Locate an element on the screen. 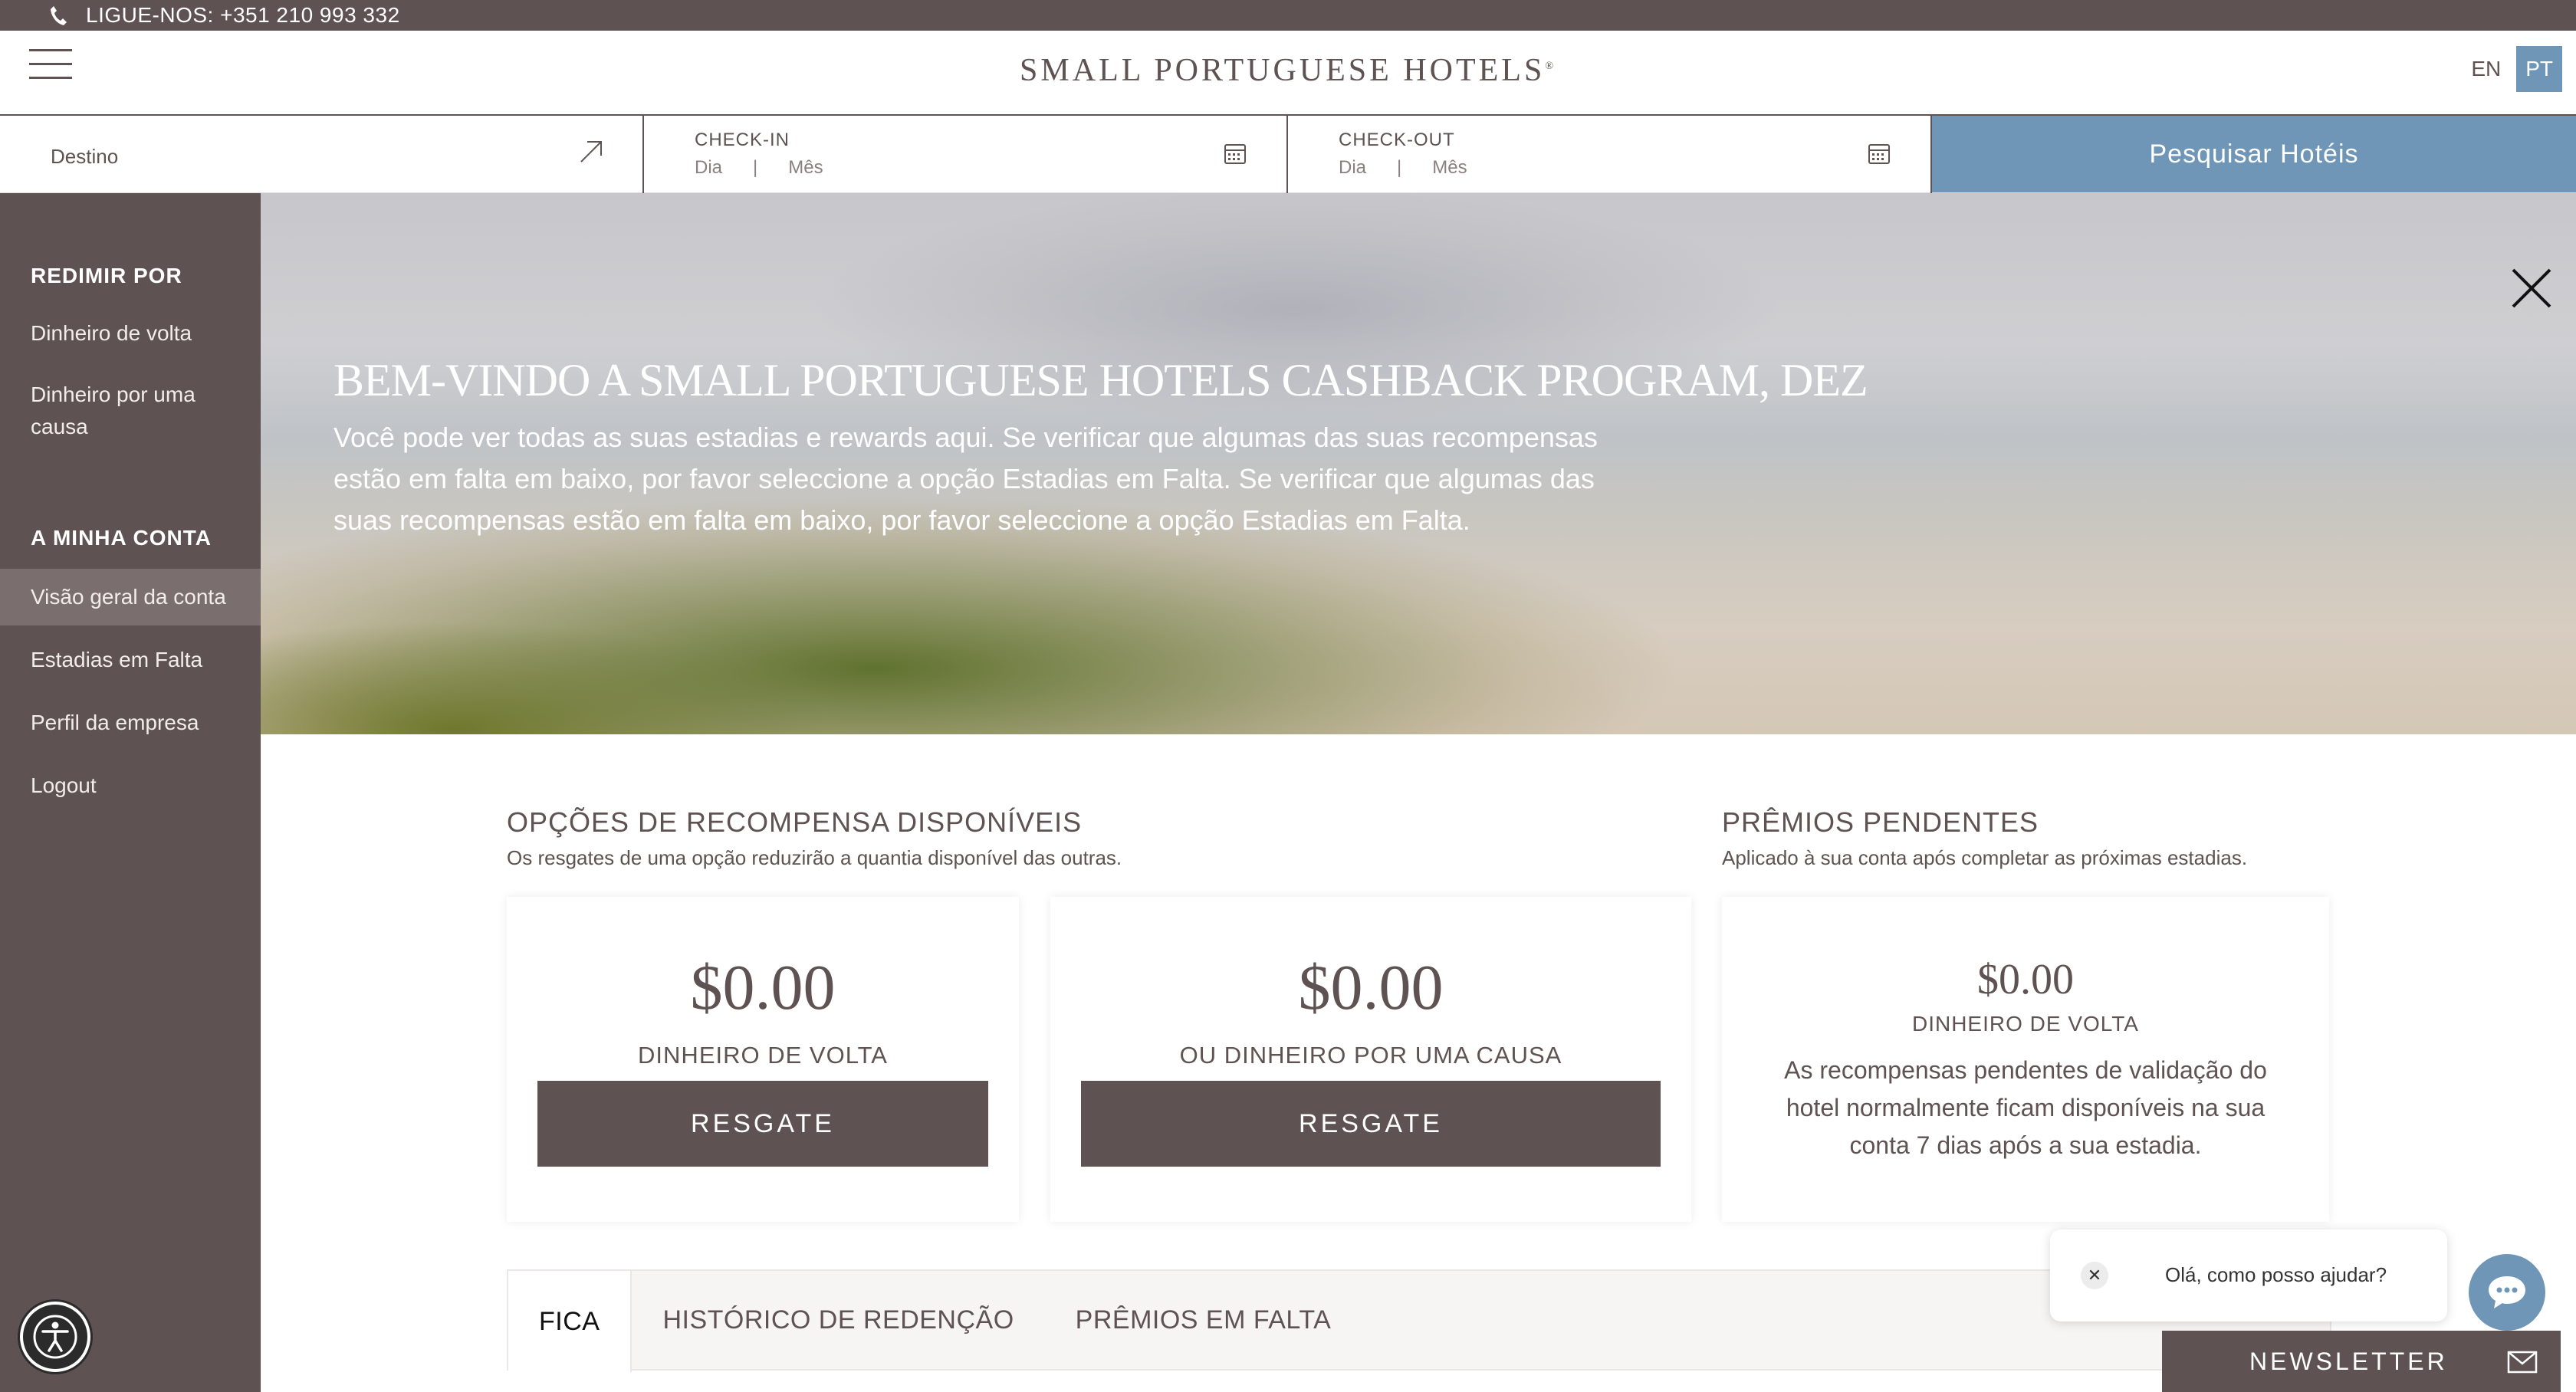 The image size is (2576, 1392). checkout-label: CHECK-OUT is located at coordinates (1397, 140).